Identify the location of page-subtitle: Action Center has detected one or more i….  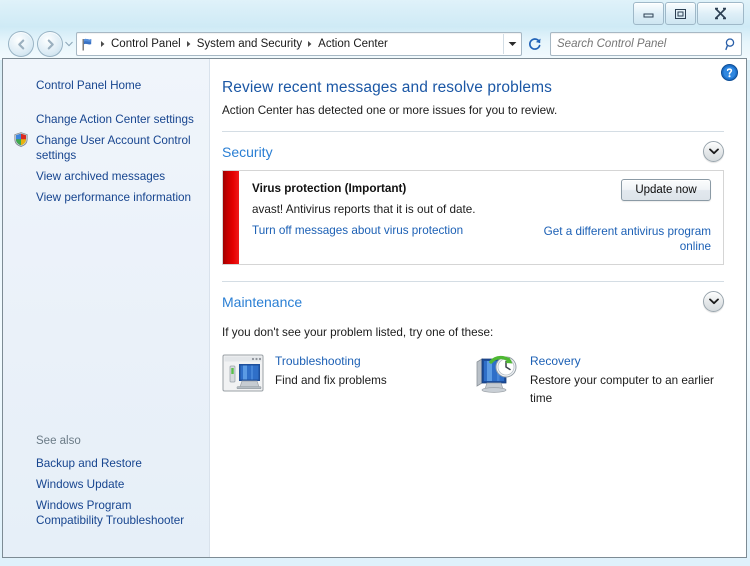
(390, 110).